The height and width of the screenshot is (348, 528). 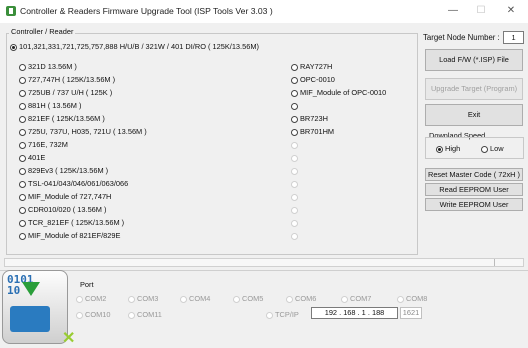 I want to click on reader-option: BR701HM, so click(x=312, y=132).